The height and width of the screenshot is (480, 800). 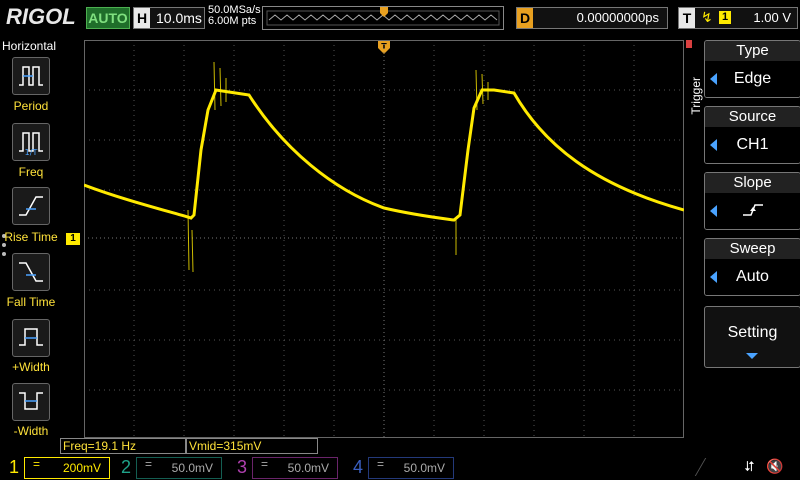 What do you see at coordinates (31, 302) in the screenshot?
I see `fall-time-label: Fall Time` at bounding box center [31, 302].